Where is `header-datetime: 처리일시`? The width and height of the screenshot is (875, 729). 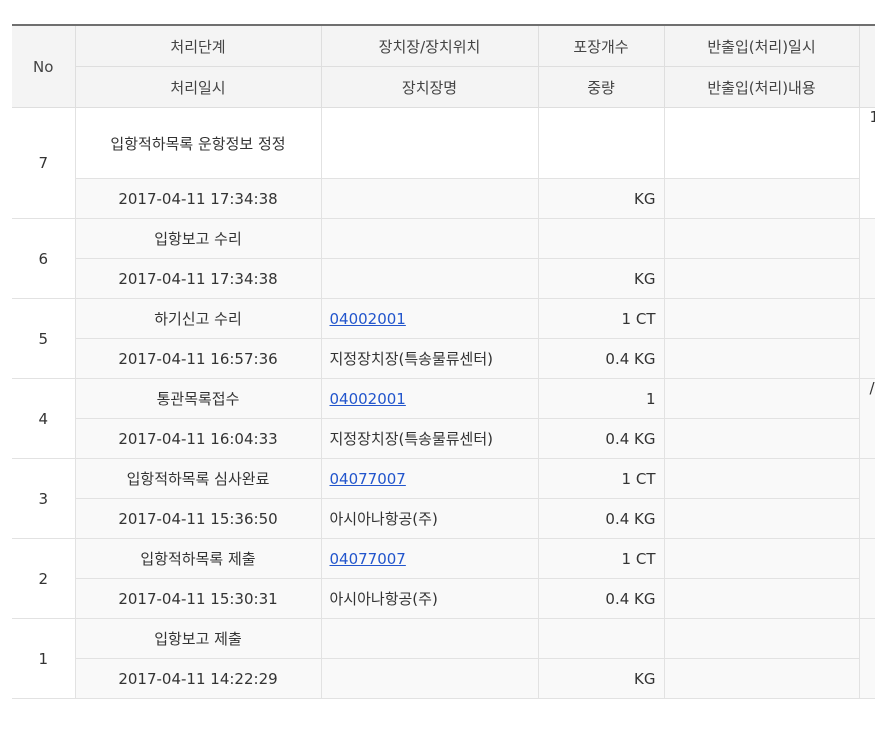 header-datetime: 처리일시 is located at coordinates (198, 87).